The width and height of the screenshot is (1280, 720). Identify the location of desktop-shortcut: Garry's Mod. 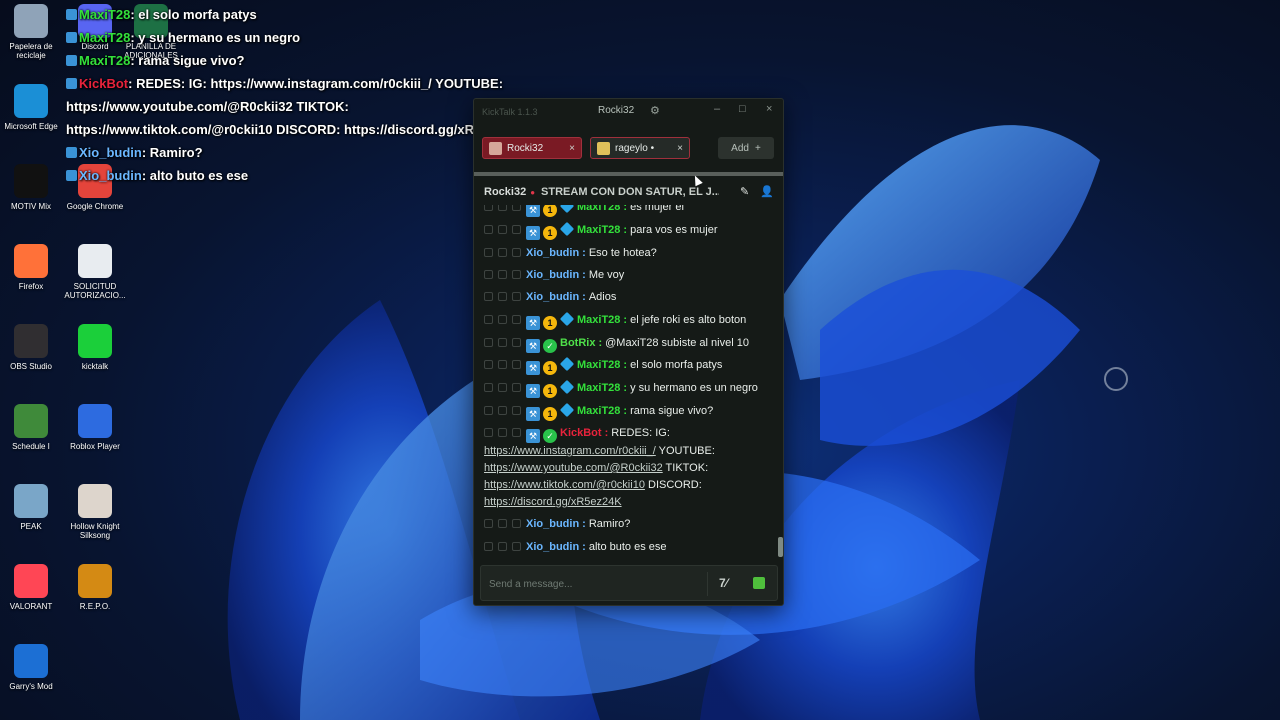
(31, 667).